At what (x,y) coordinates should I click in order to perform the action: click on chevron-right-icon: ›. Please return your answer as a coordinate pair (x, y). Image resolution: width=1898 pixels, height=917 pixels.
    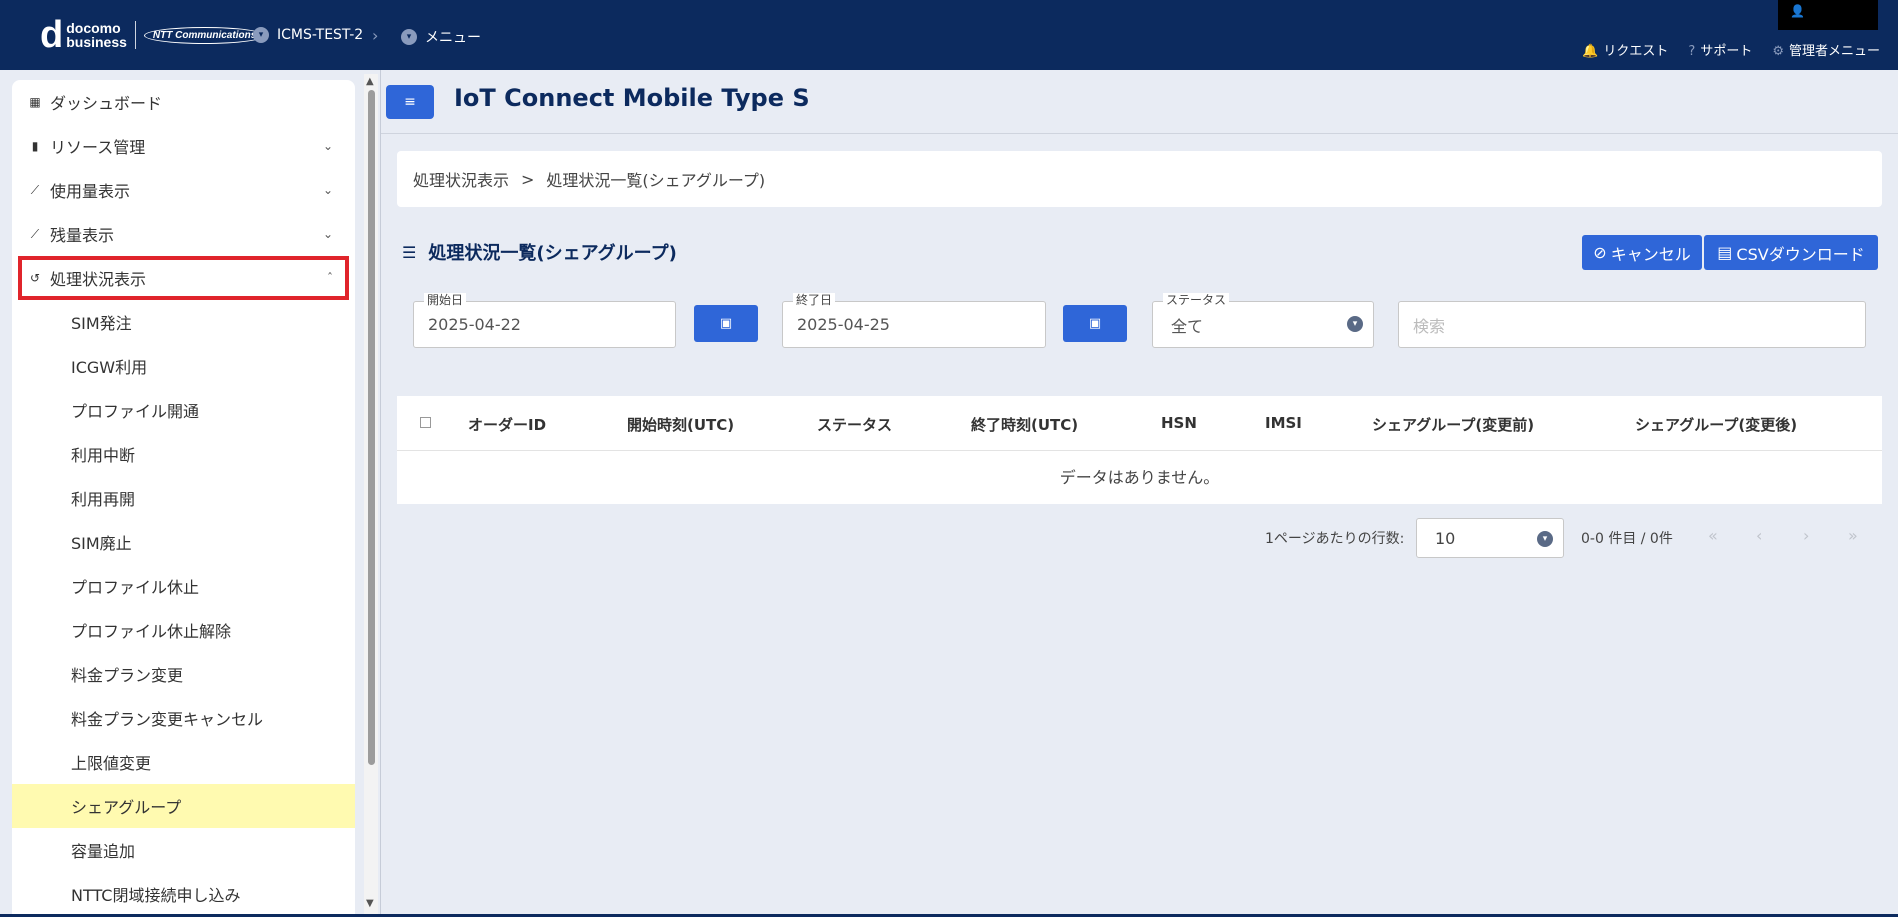
    Looking at the image, I should click on (375, 35).